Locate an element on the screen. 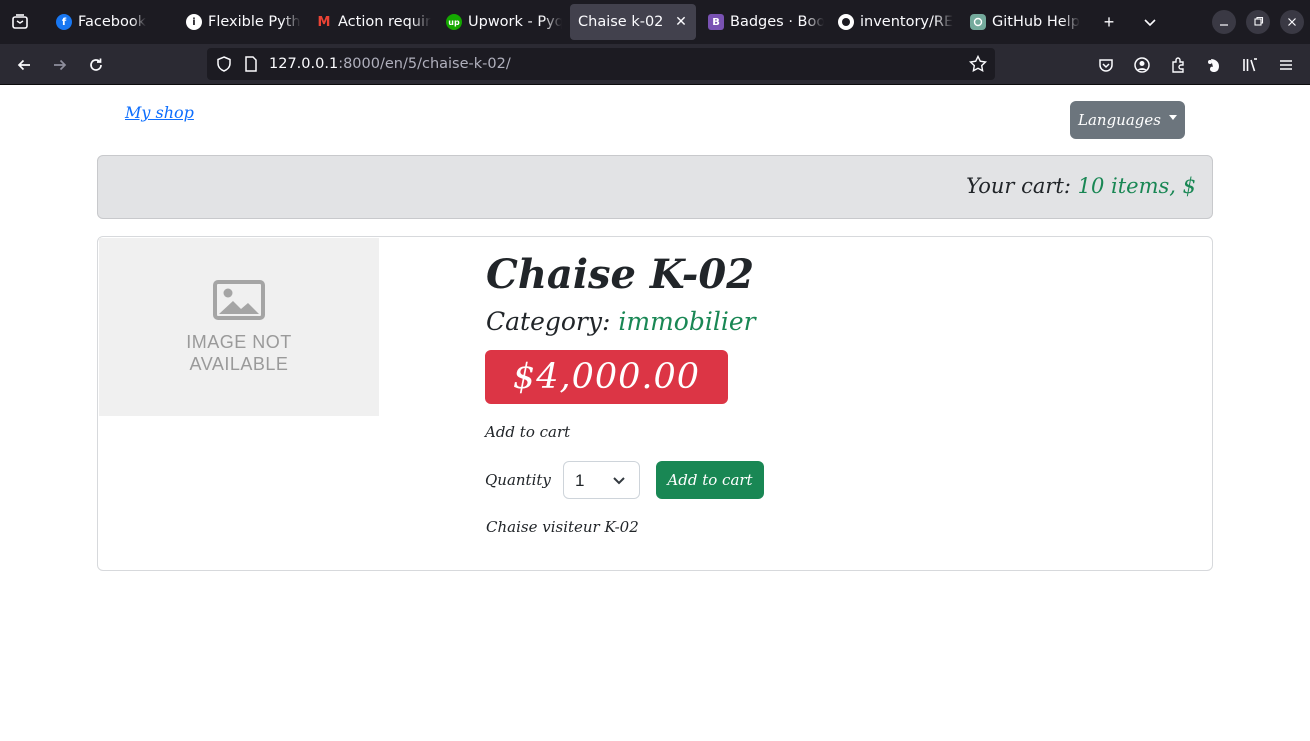 This screenshot has height=741, width=1310. bootstrap-icon: B is located at coordinates (716, 22).